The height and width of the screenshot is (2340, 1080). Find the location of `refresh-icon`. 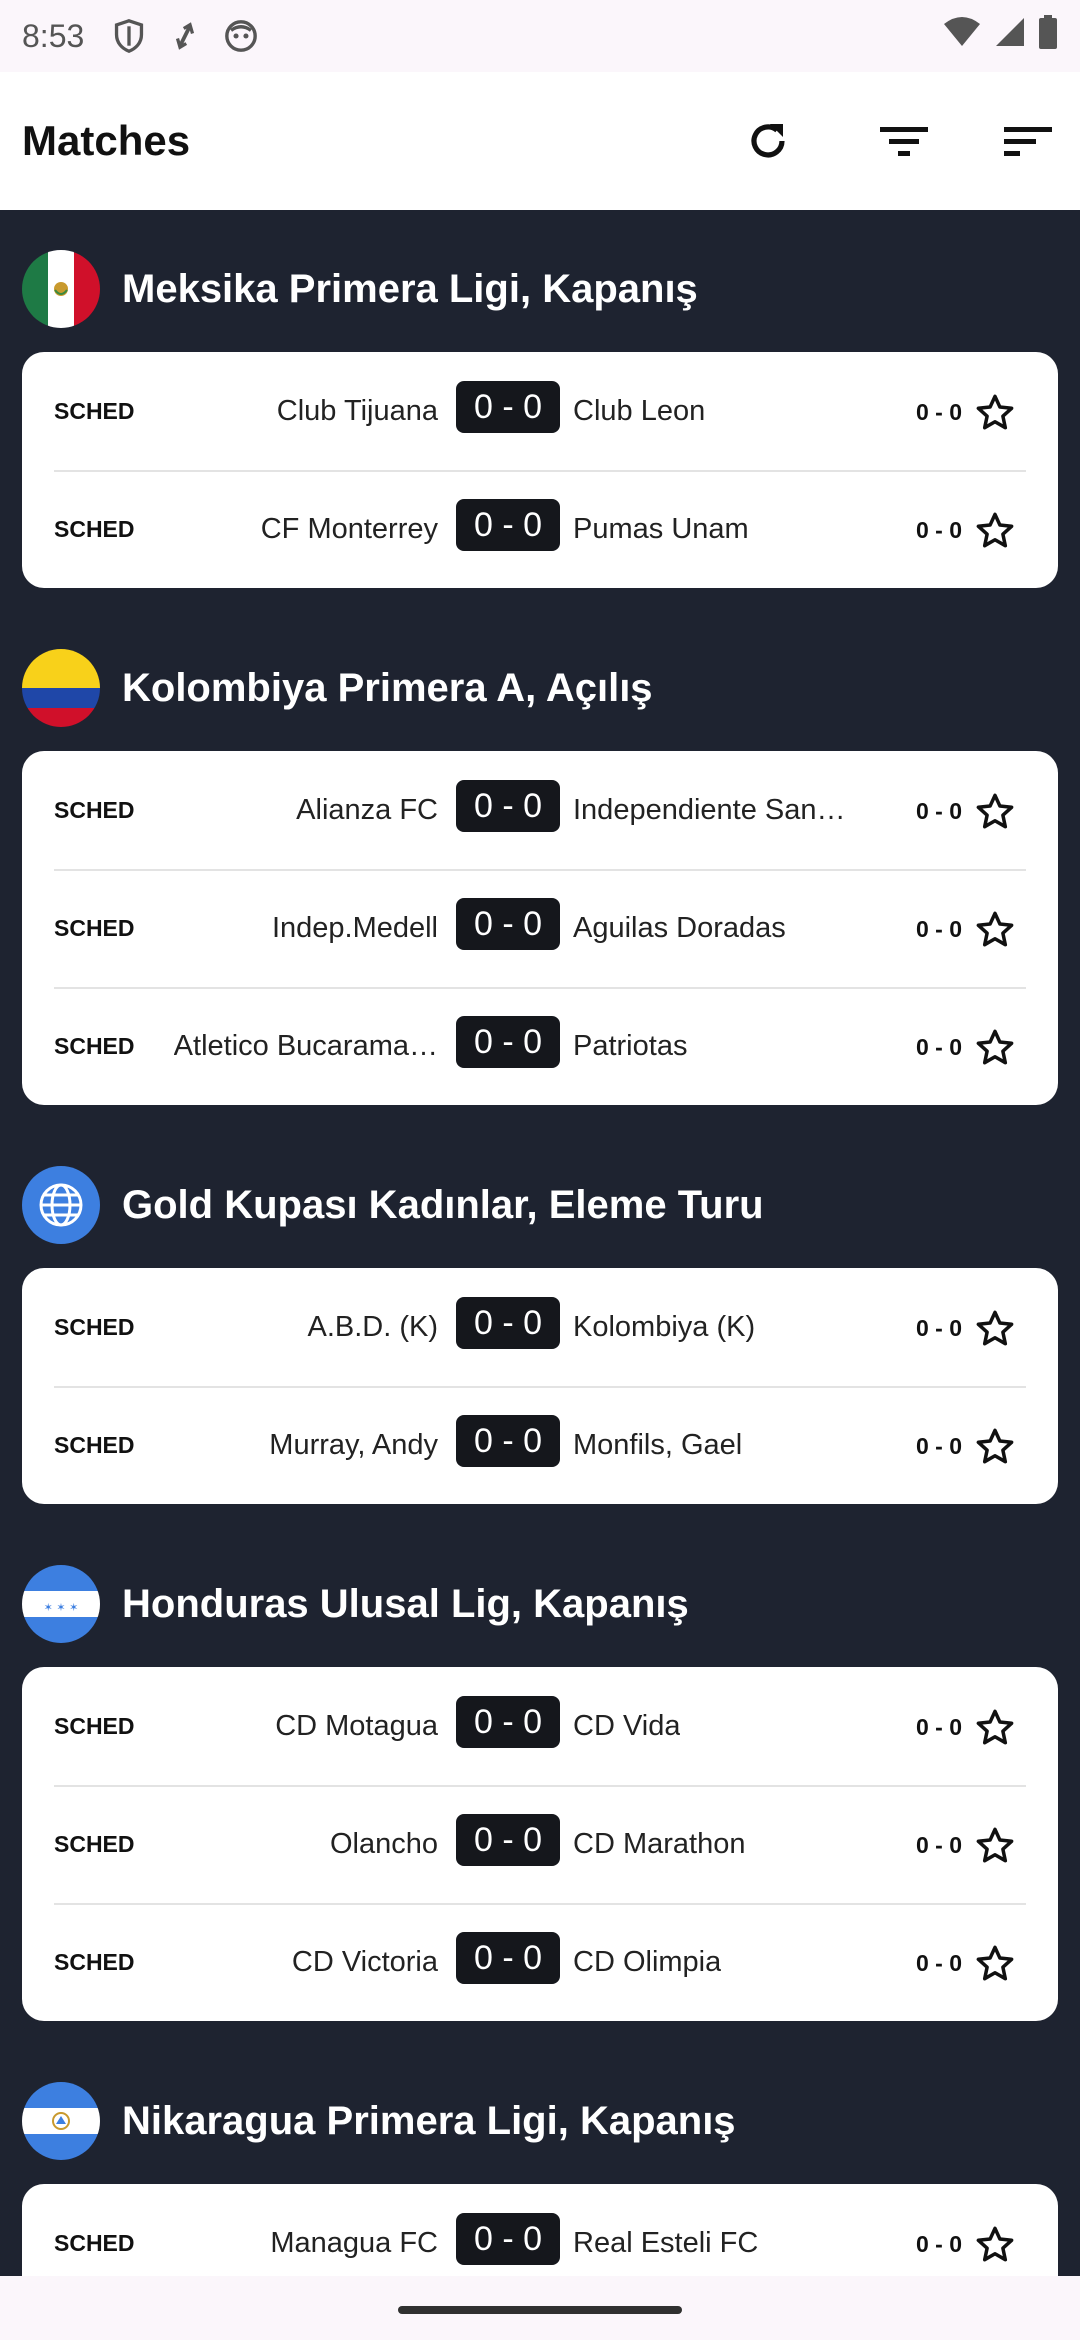

refresh-icon is located at coordinates (768, 141).